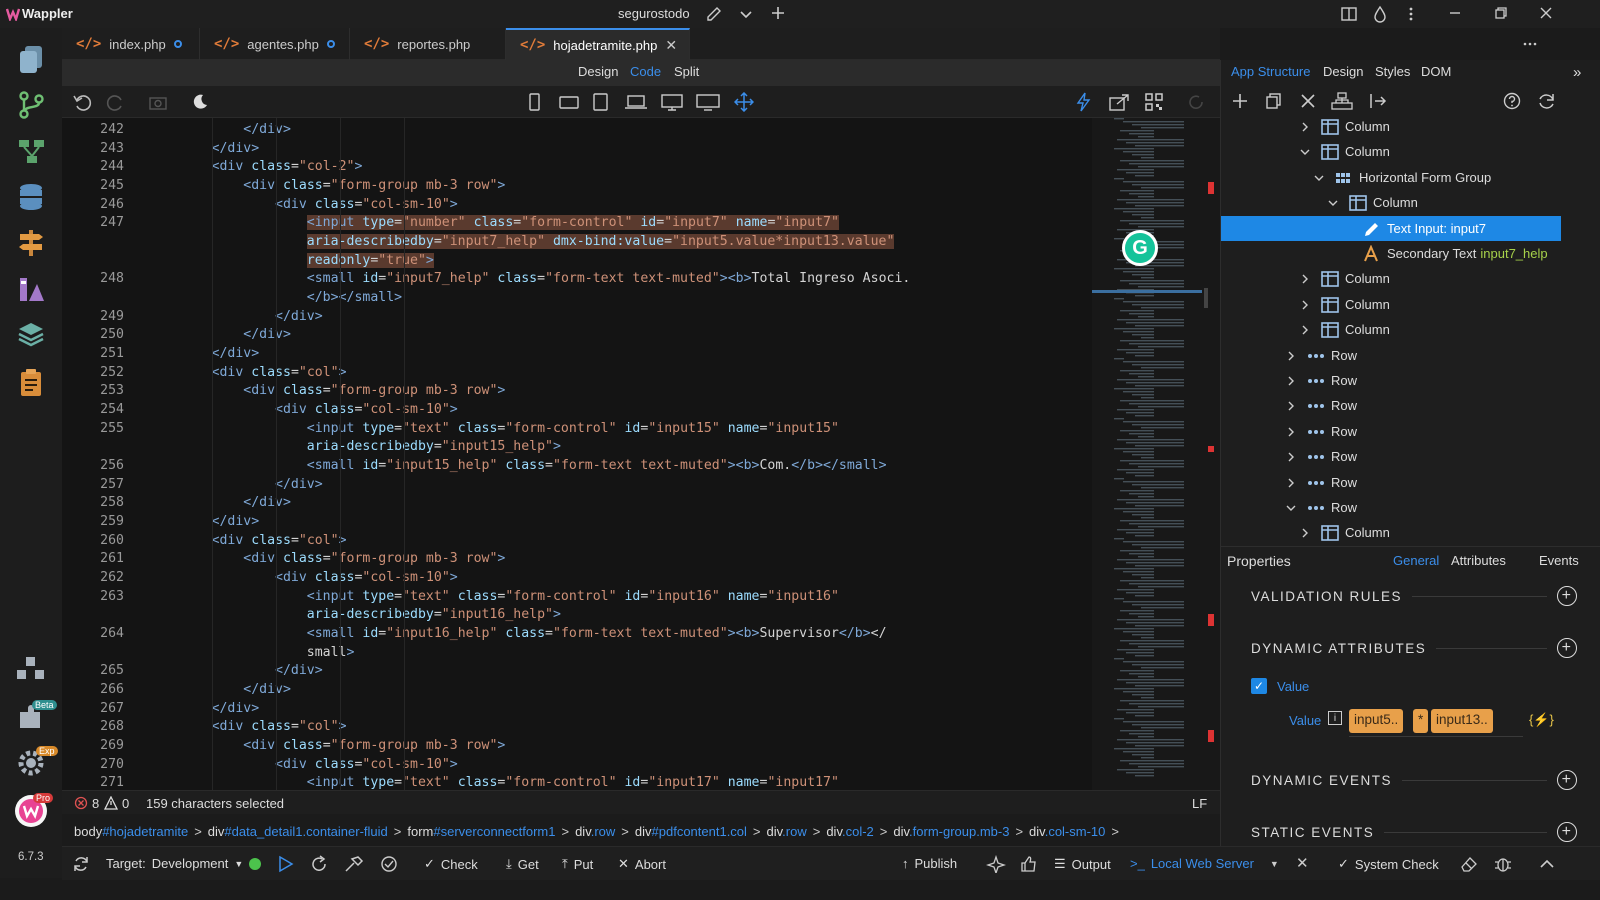 The image size is (1600, 900). Describe the element at coordinates (636, 102) in the screenshot. I see `device-laptop-icon` at that location.